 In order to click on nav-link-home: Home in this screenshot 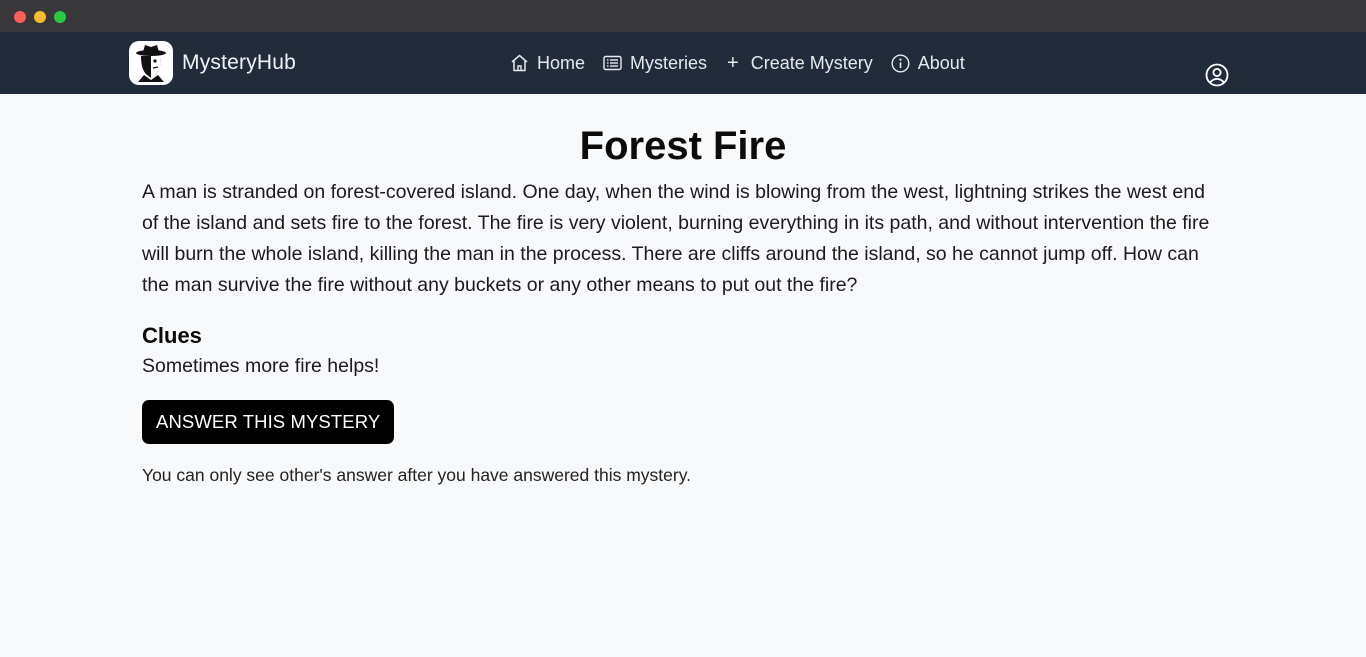, I will do `click(547, 63)`.